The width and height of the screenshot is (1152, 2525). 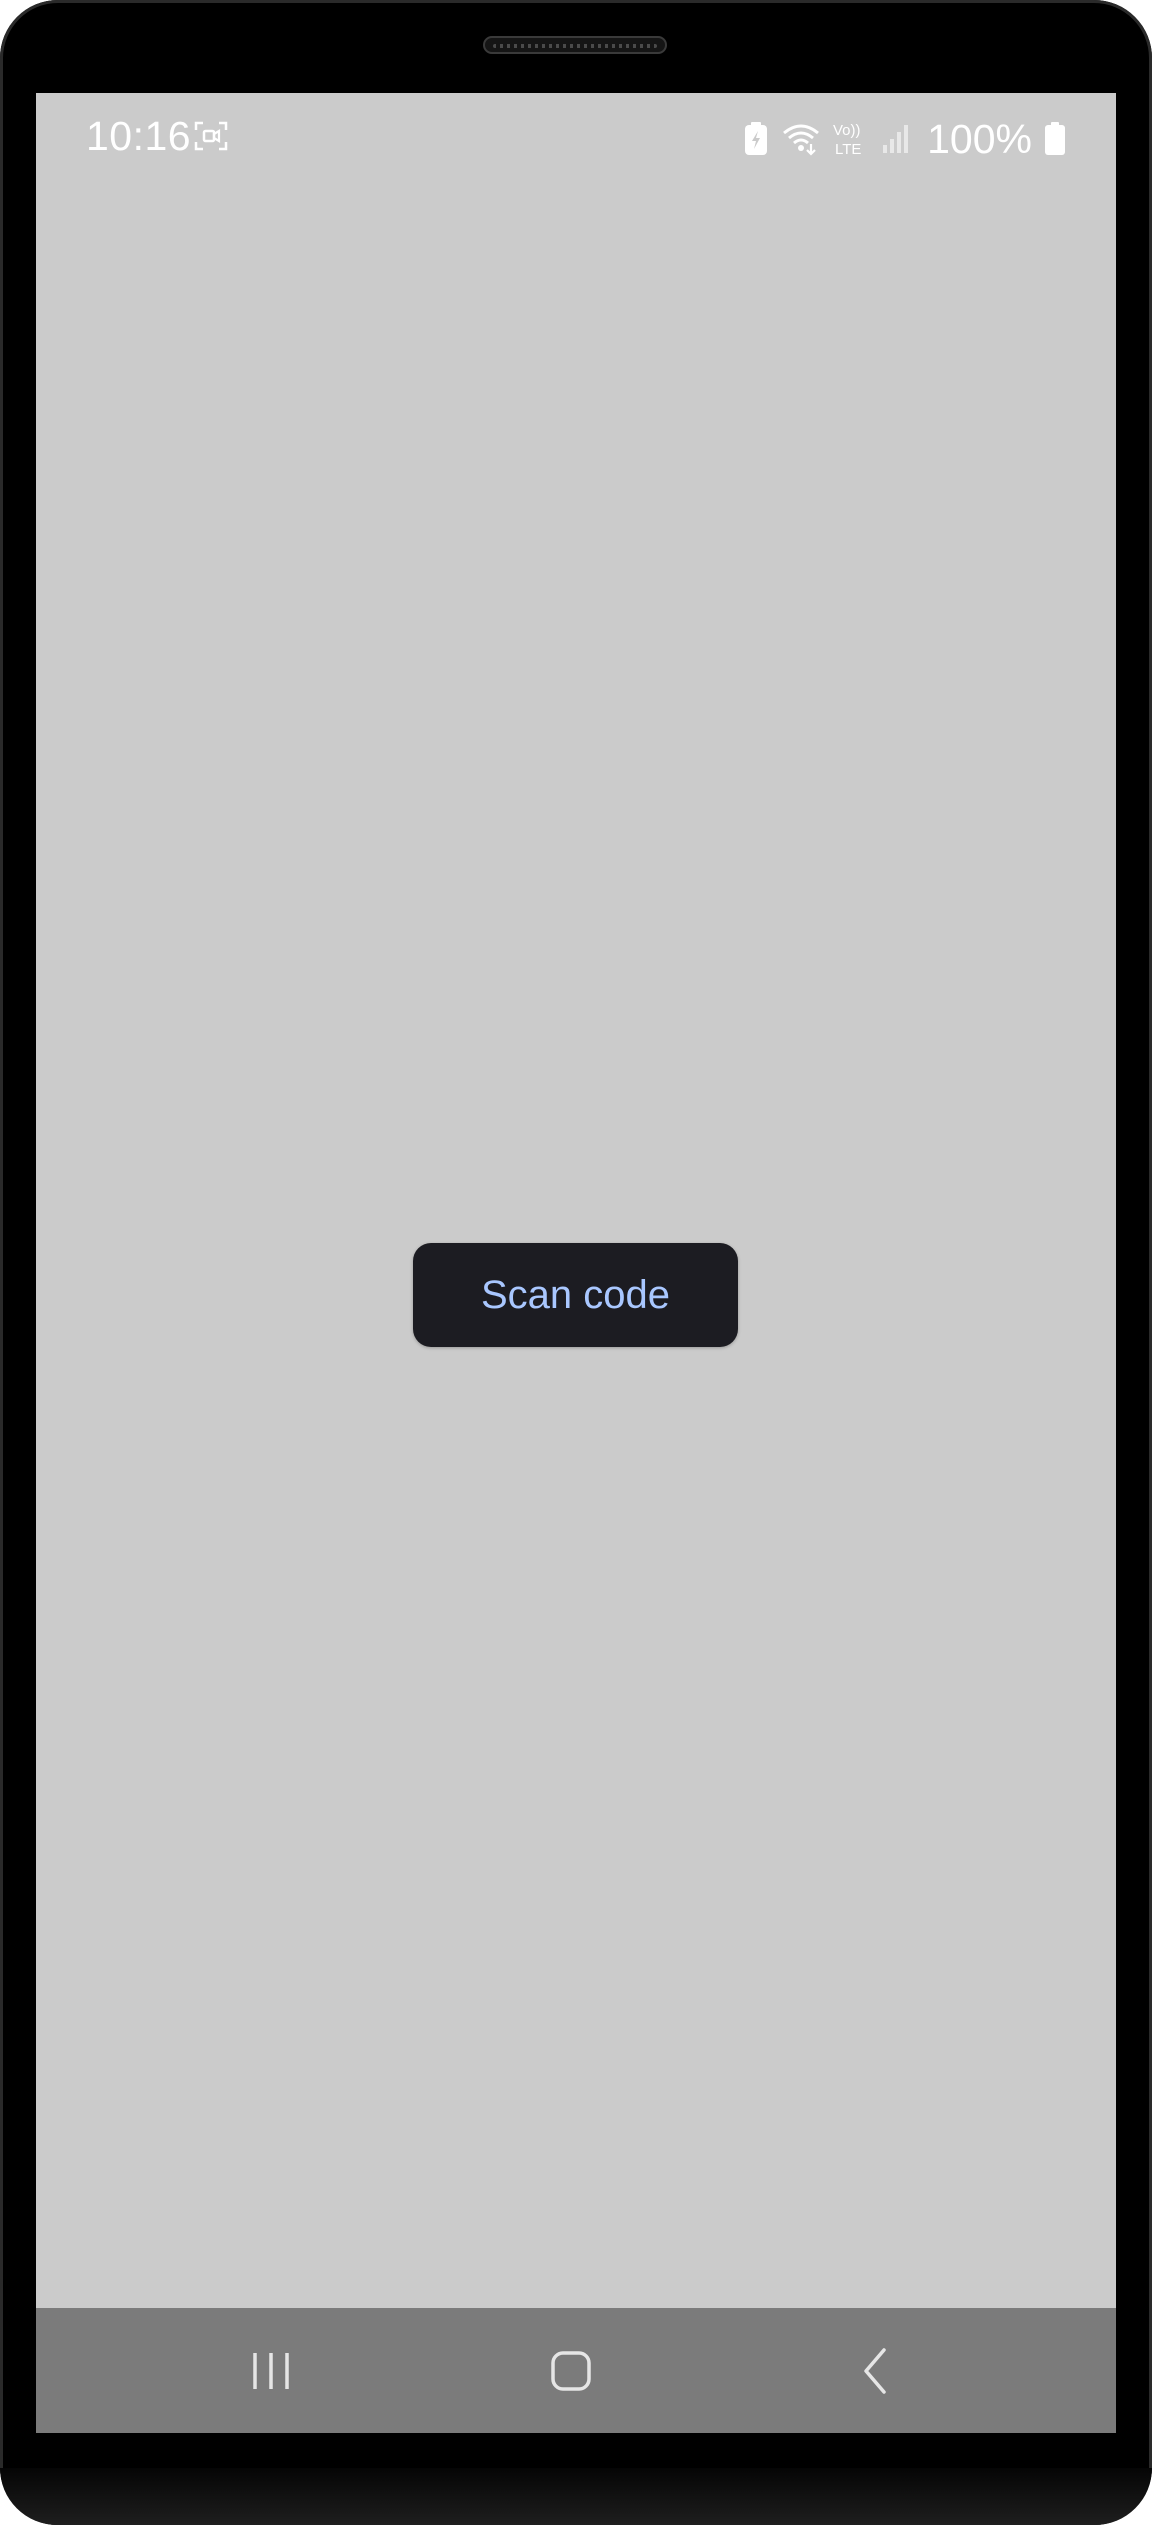 What do you see at coordinates (576, 2496) in the screenshot?
I see `bottom-bezel` at bounding box center [576, 2496].